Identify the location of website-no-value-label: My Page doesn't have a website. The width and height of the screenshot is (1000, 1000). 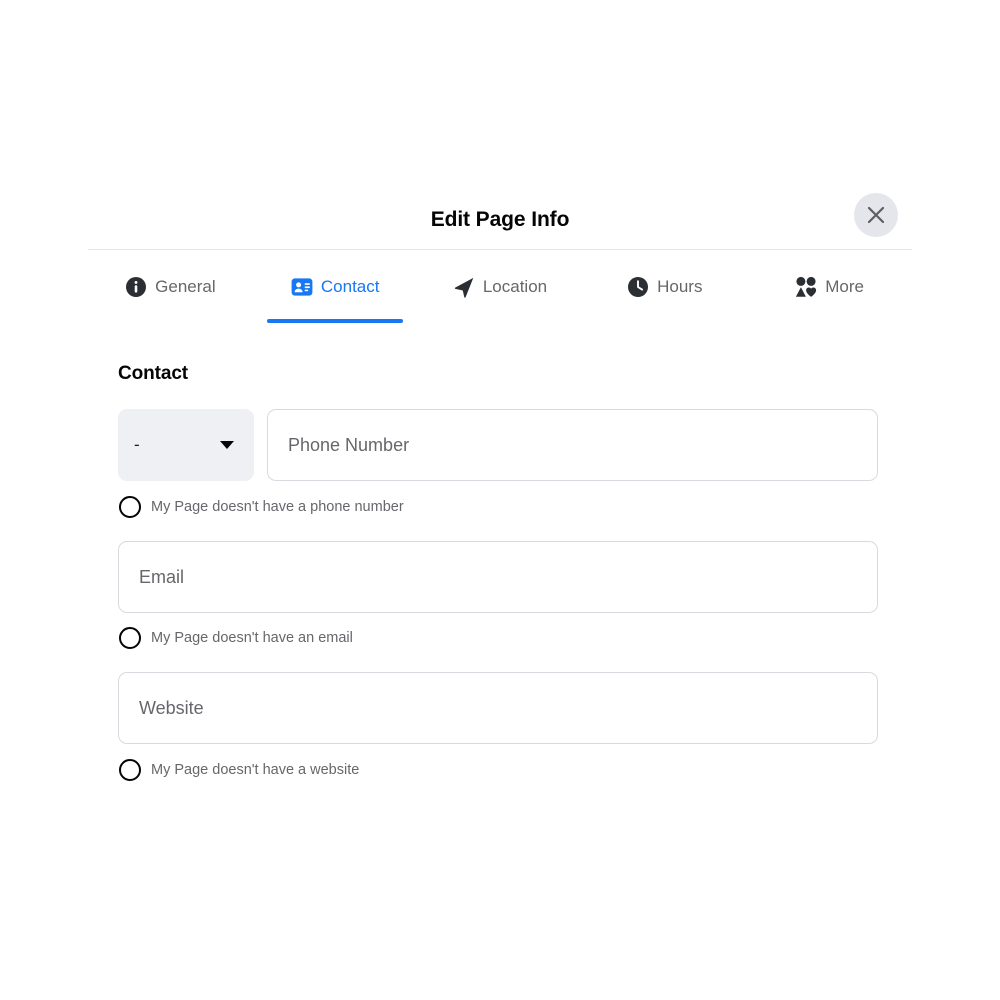
(255, 770).